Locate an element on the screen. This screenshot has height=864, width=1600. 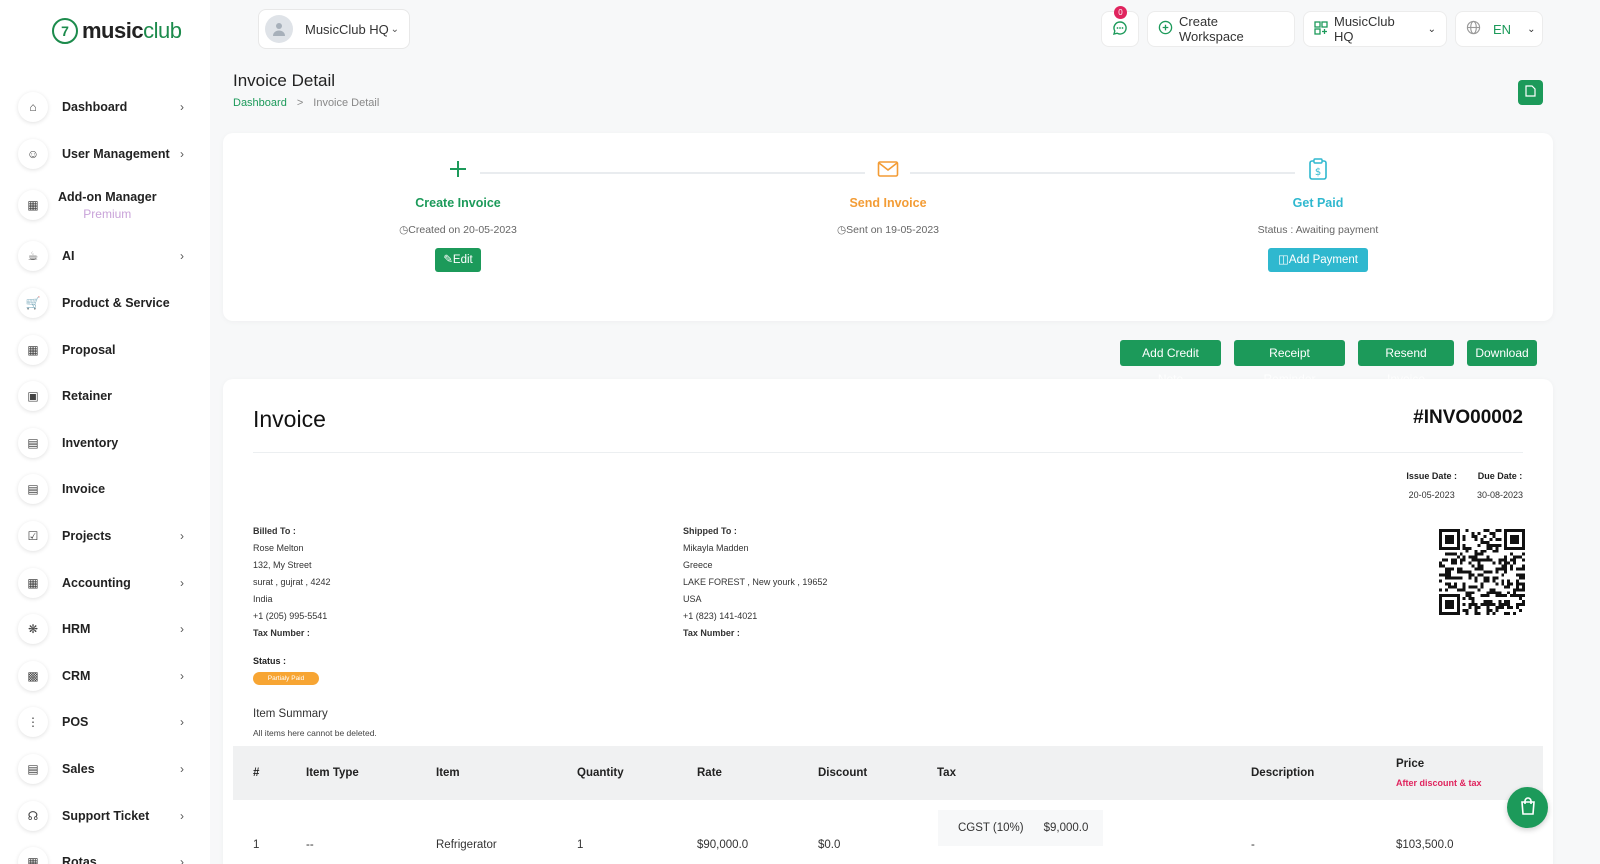
brand-logo: 7 musicclub is located at coordinates (117, 31).